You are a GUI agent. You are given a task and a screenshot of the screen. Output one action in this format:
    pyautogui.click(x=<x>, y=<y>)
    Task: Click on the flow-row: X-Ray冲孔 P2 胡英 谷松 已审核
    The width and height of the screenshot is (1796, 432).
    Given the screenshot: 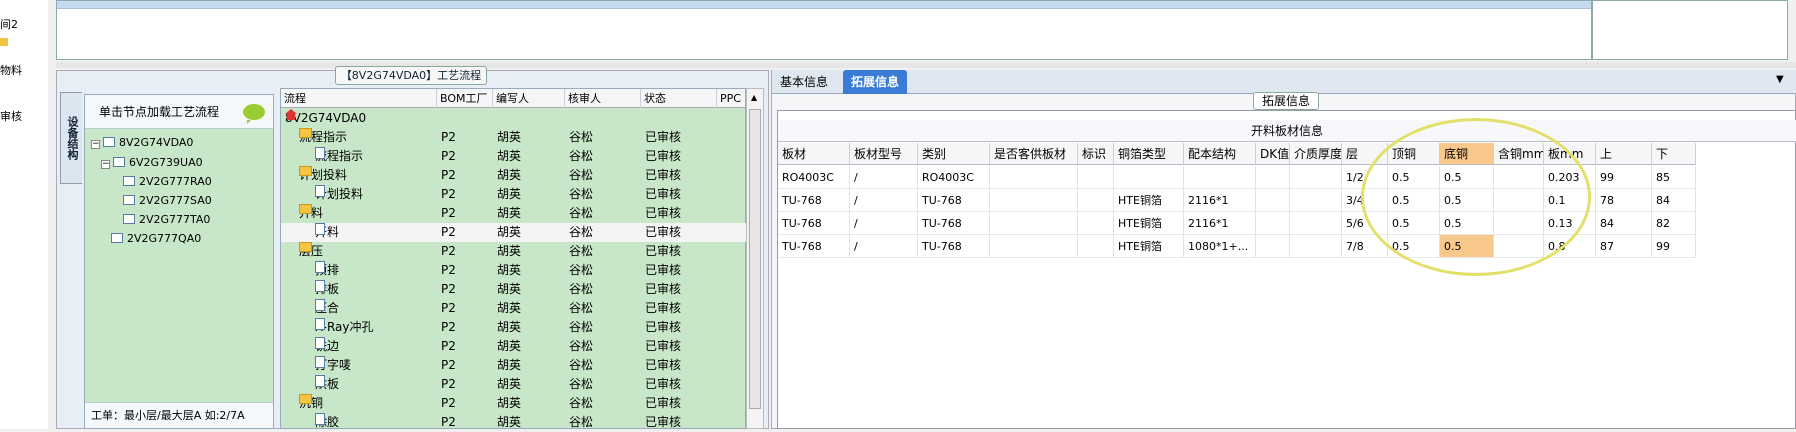 What is the action you would take?
    pyautogui.click(x=514, y=327)
    